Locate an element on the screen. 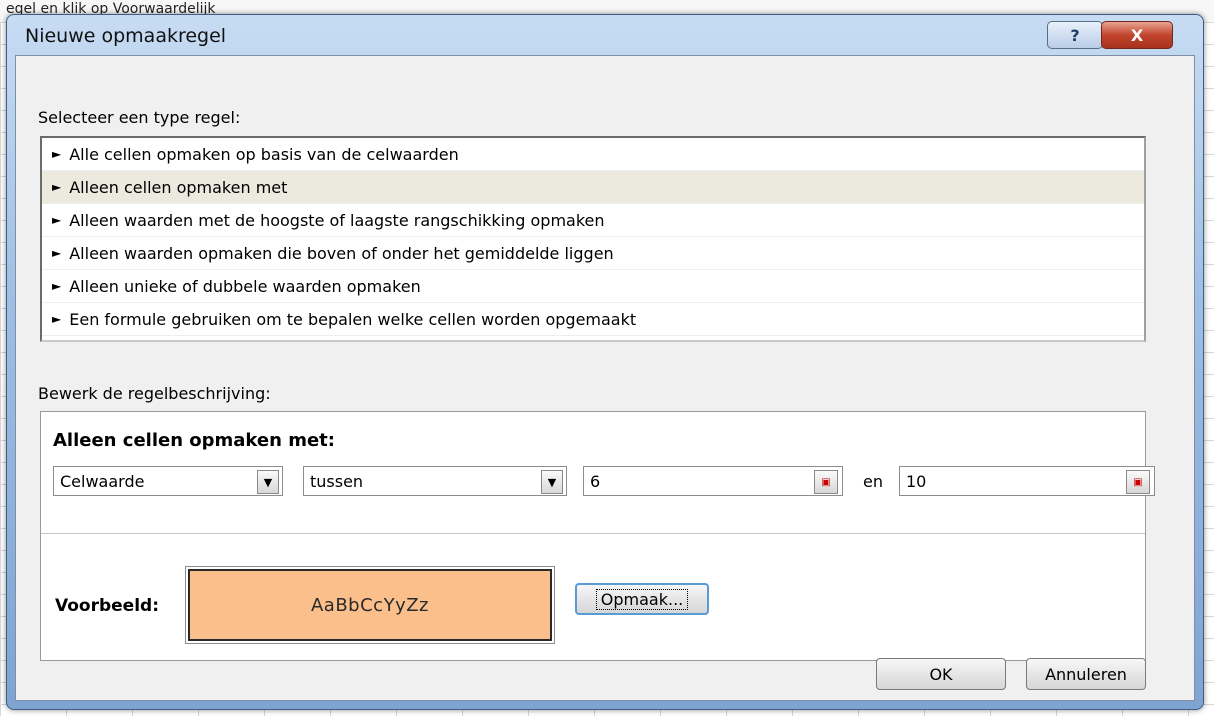 The image size is (1214, 716). value1-input: 6 ▣ is located at coordinates (713, 481).